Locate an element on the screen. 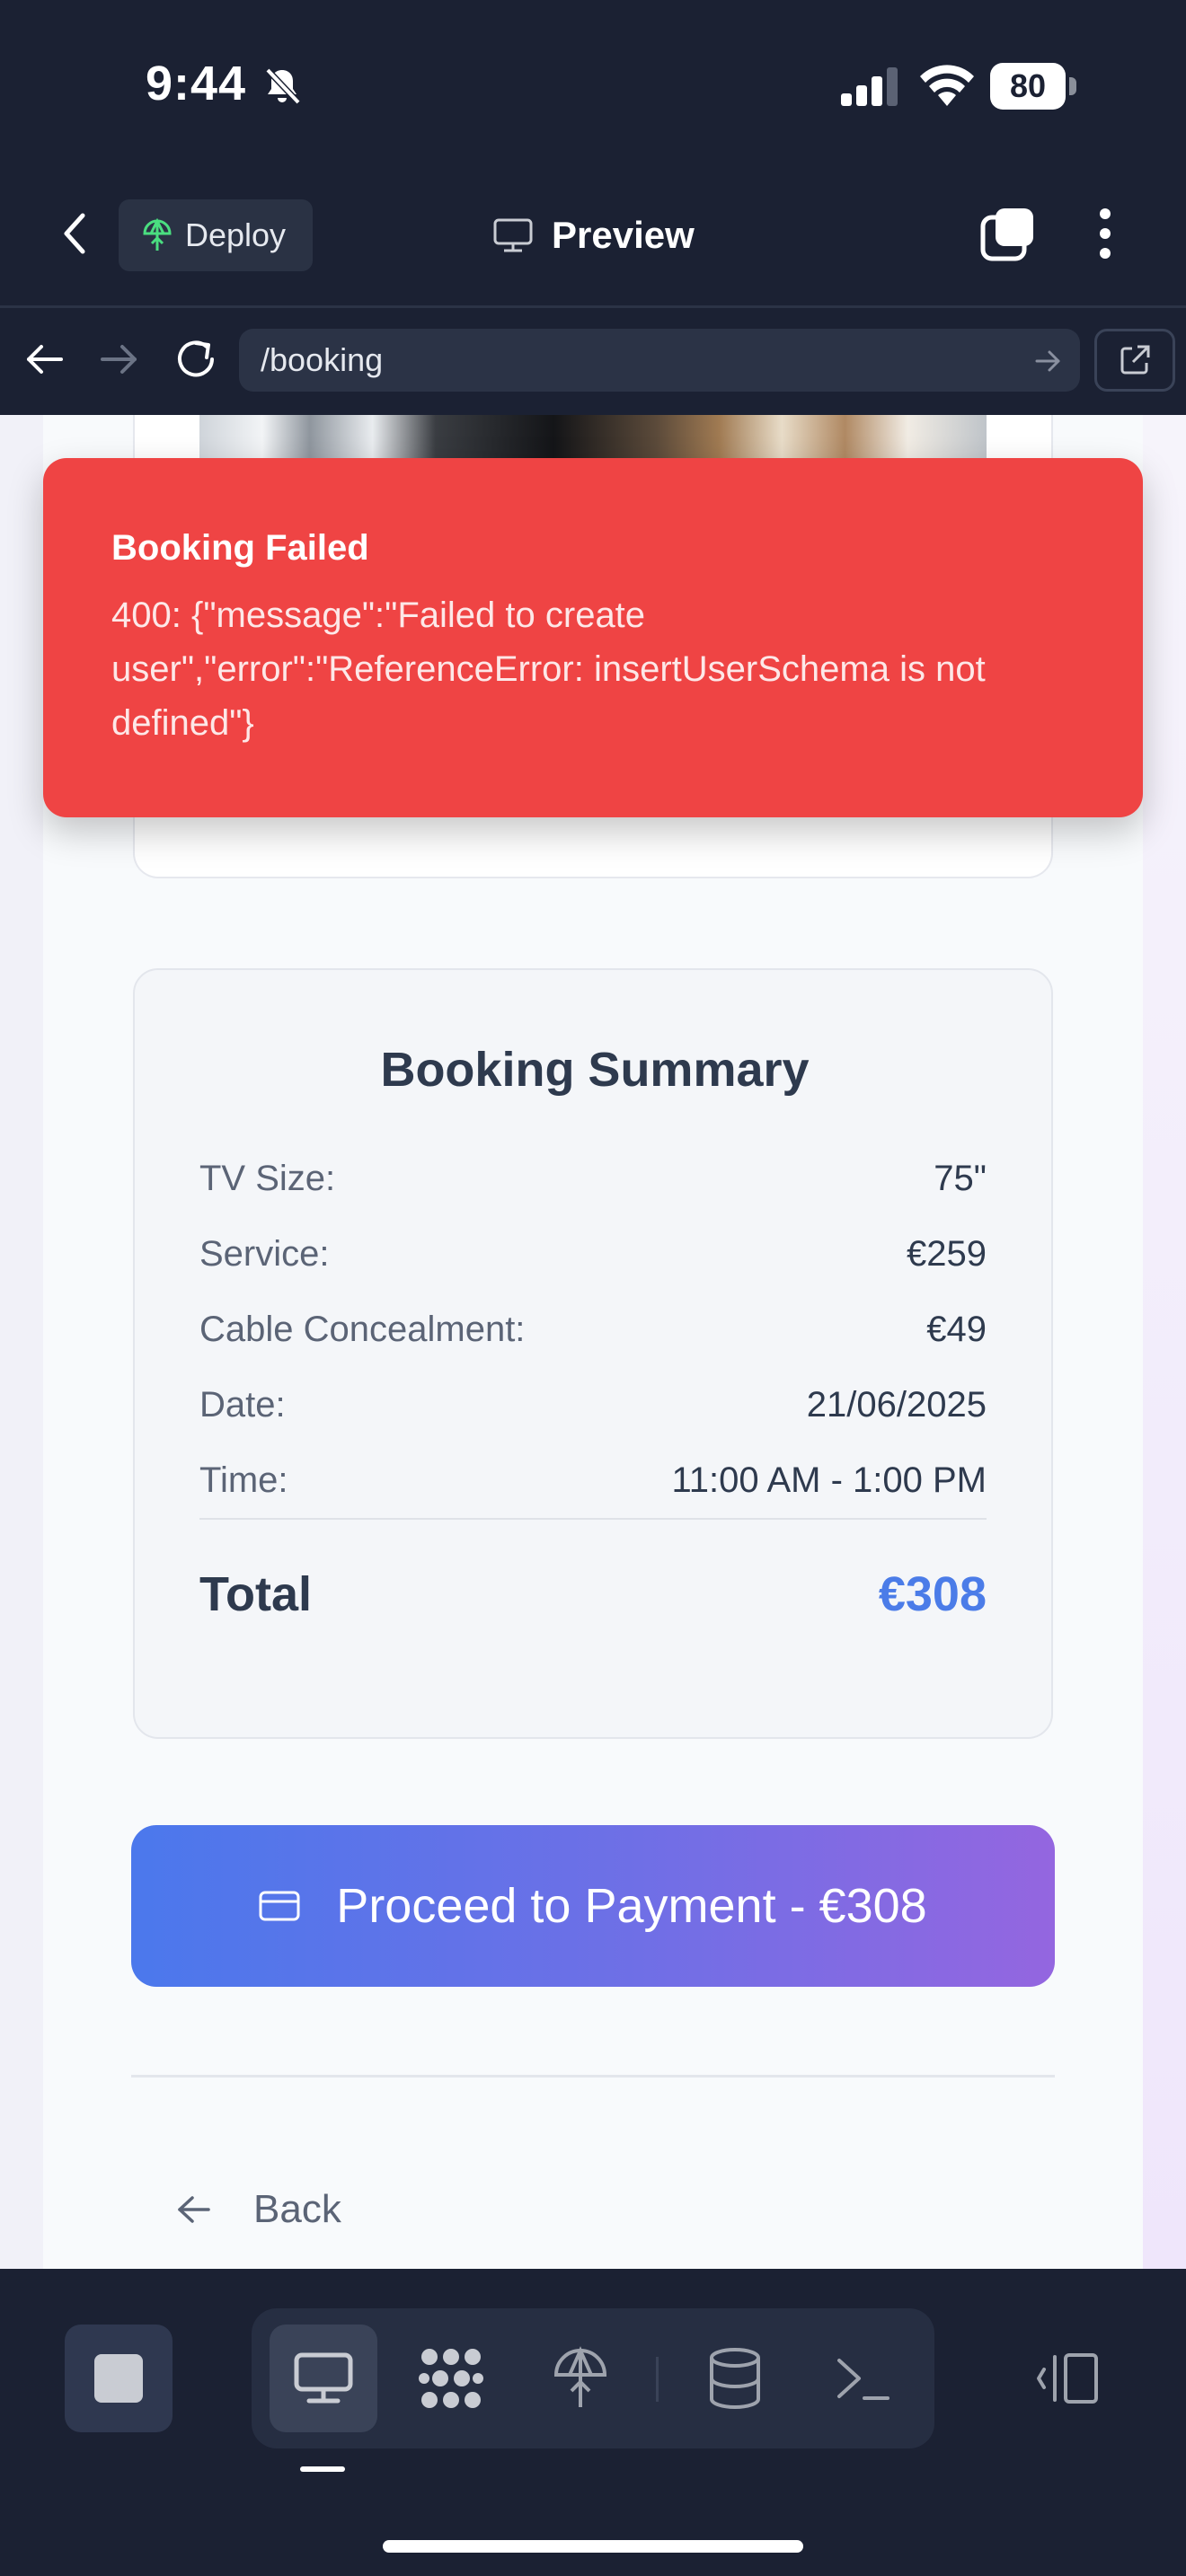 This screenshot has height=2576, width=1186. tv-size-value: 75" is located at coordinates (960, 1178).